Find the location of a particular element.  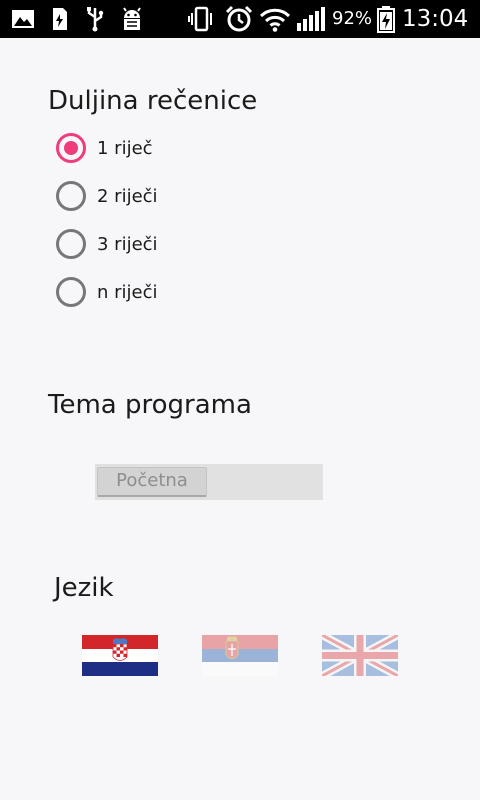

alarm-icon is located at coordinates (239, 18).